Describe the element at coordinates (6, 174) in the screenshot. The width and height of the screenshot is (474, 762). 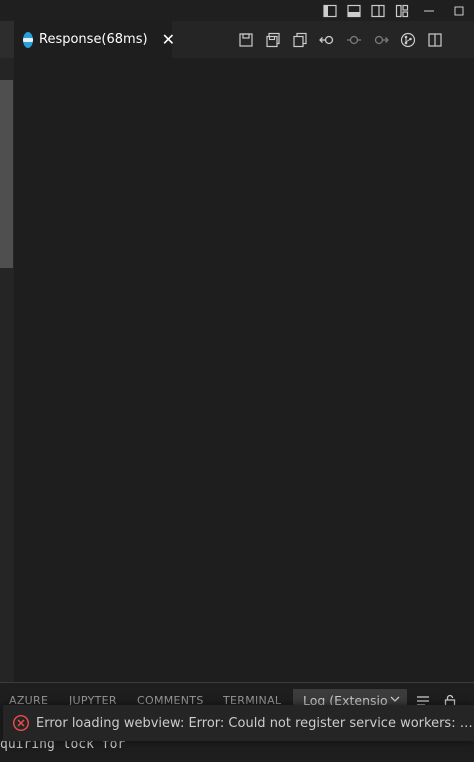
I see `scrollbar-thumb` at that location.